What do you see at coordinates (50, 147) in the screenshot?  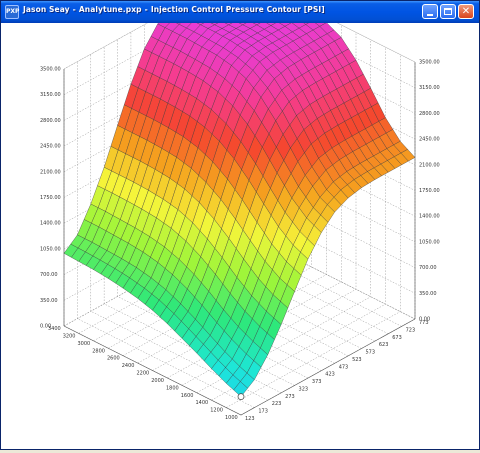 I see `z-tick-label-left: 2450.00` at bounding box center [50, 147].